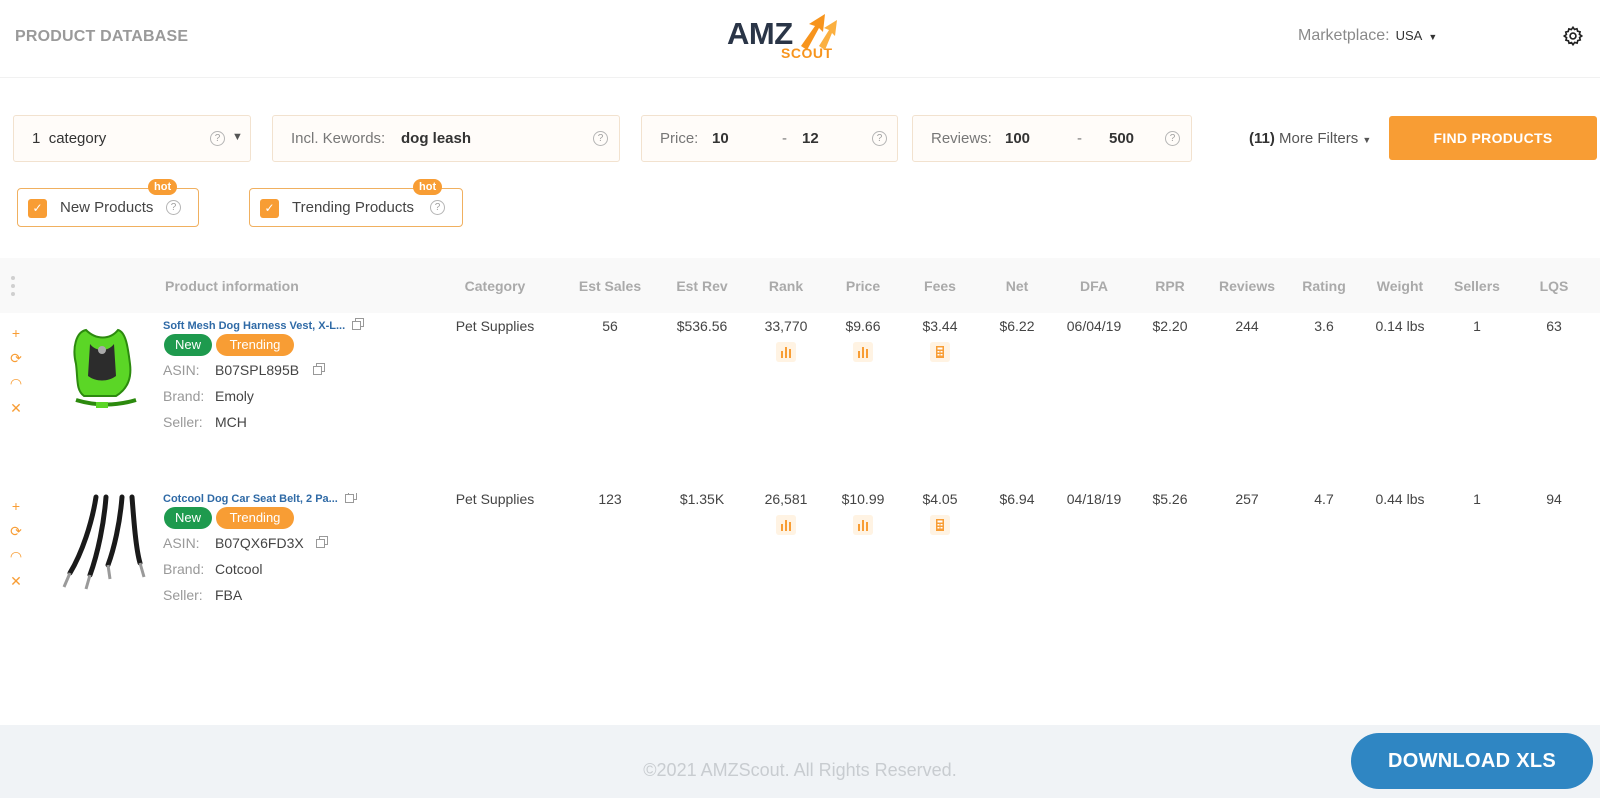  Describe the element at coordinates (1017, 286) in the screenshot. I see `col-net: Net` at that location.